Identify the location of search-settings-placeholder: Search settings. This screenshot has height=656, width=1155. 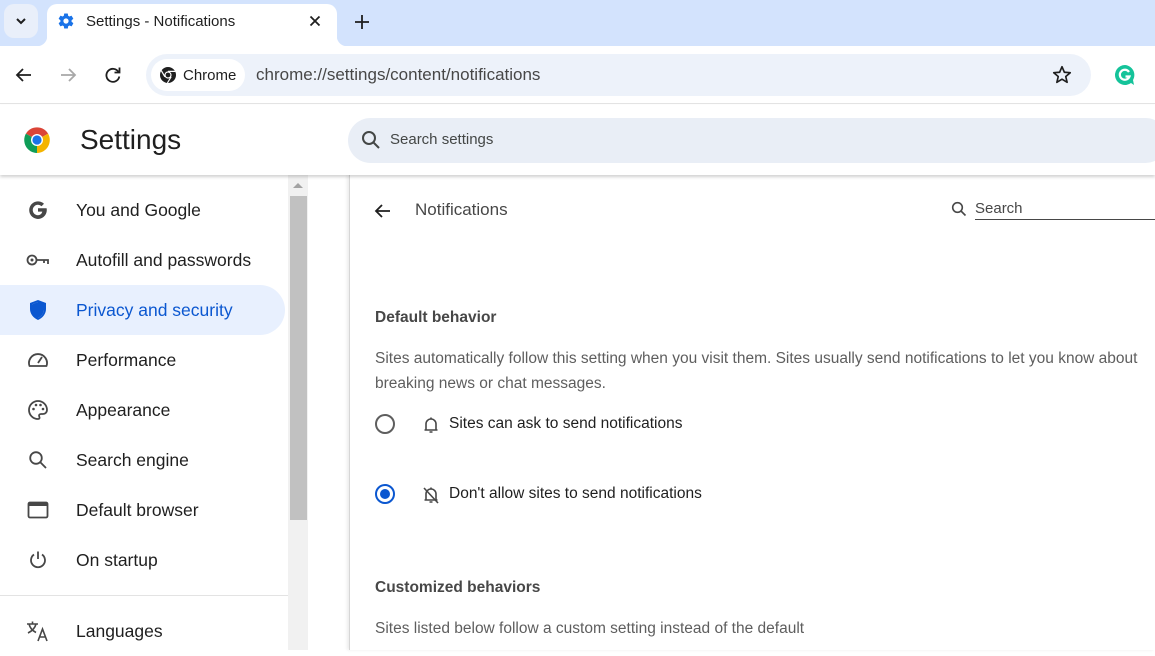
(442, 139).